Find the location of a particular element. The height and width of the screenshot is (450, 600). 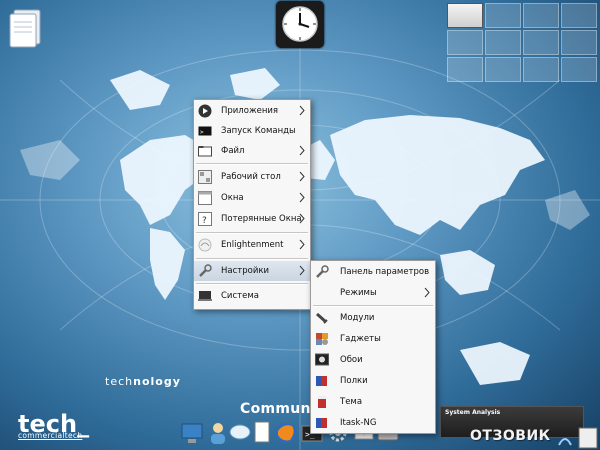

menu-item-label: Обои is located at coordinates (351, 360).